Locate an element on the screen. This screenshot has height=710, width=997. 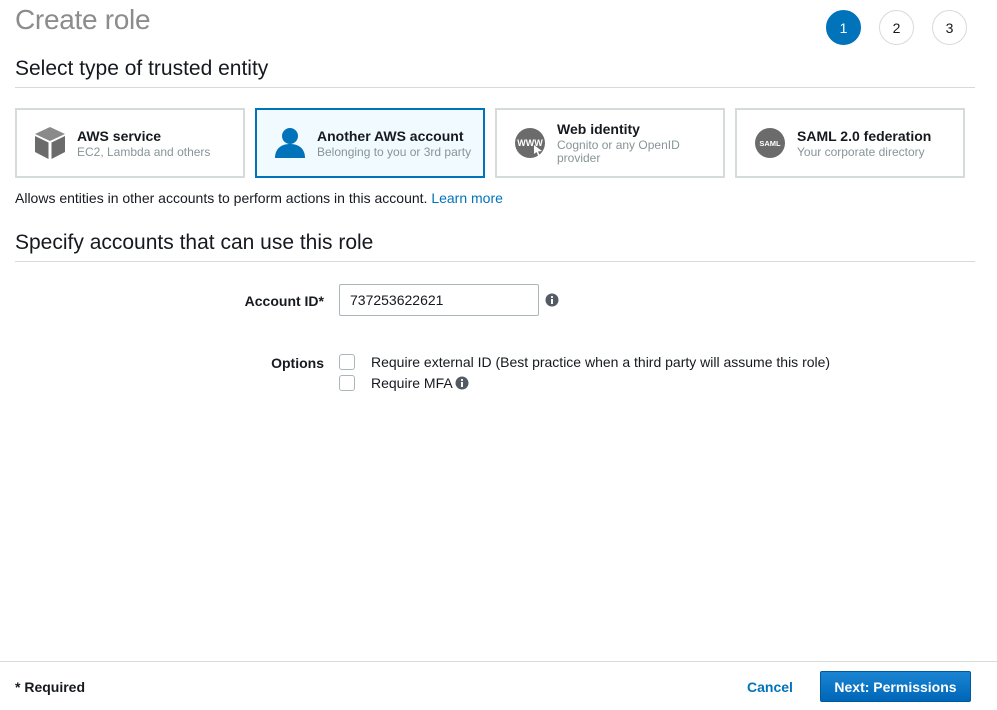
cube-icon is located at coordinates (50, 143).